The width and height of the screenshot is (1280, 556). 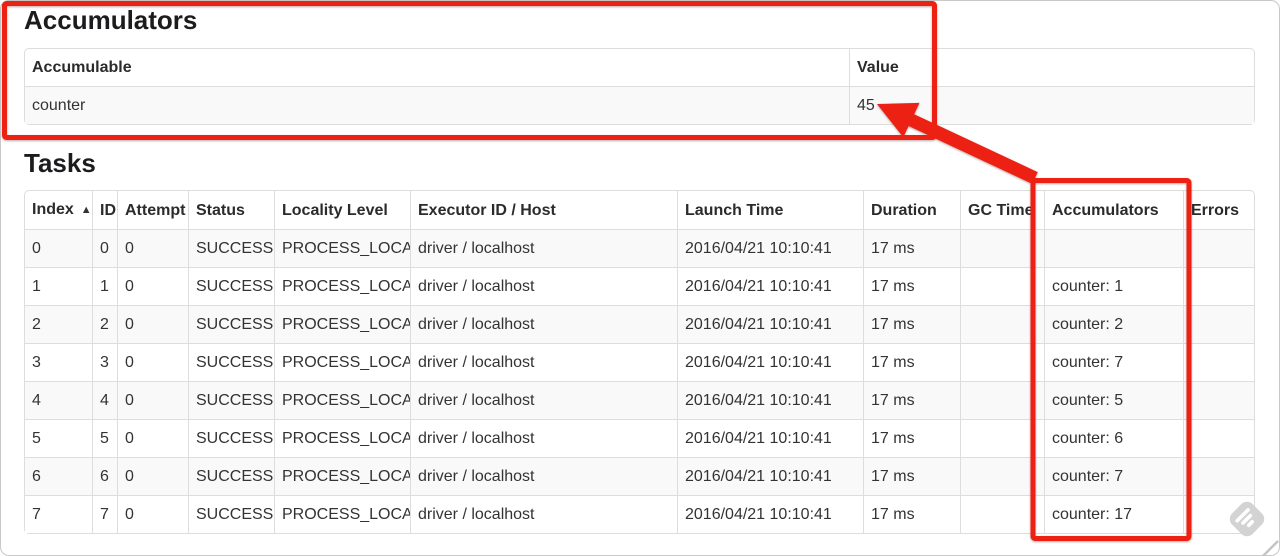 I want to click on pen-cursor, so click(x=1270, y=548).